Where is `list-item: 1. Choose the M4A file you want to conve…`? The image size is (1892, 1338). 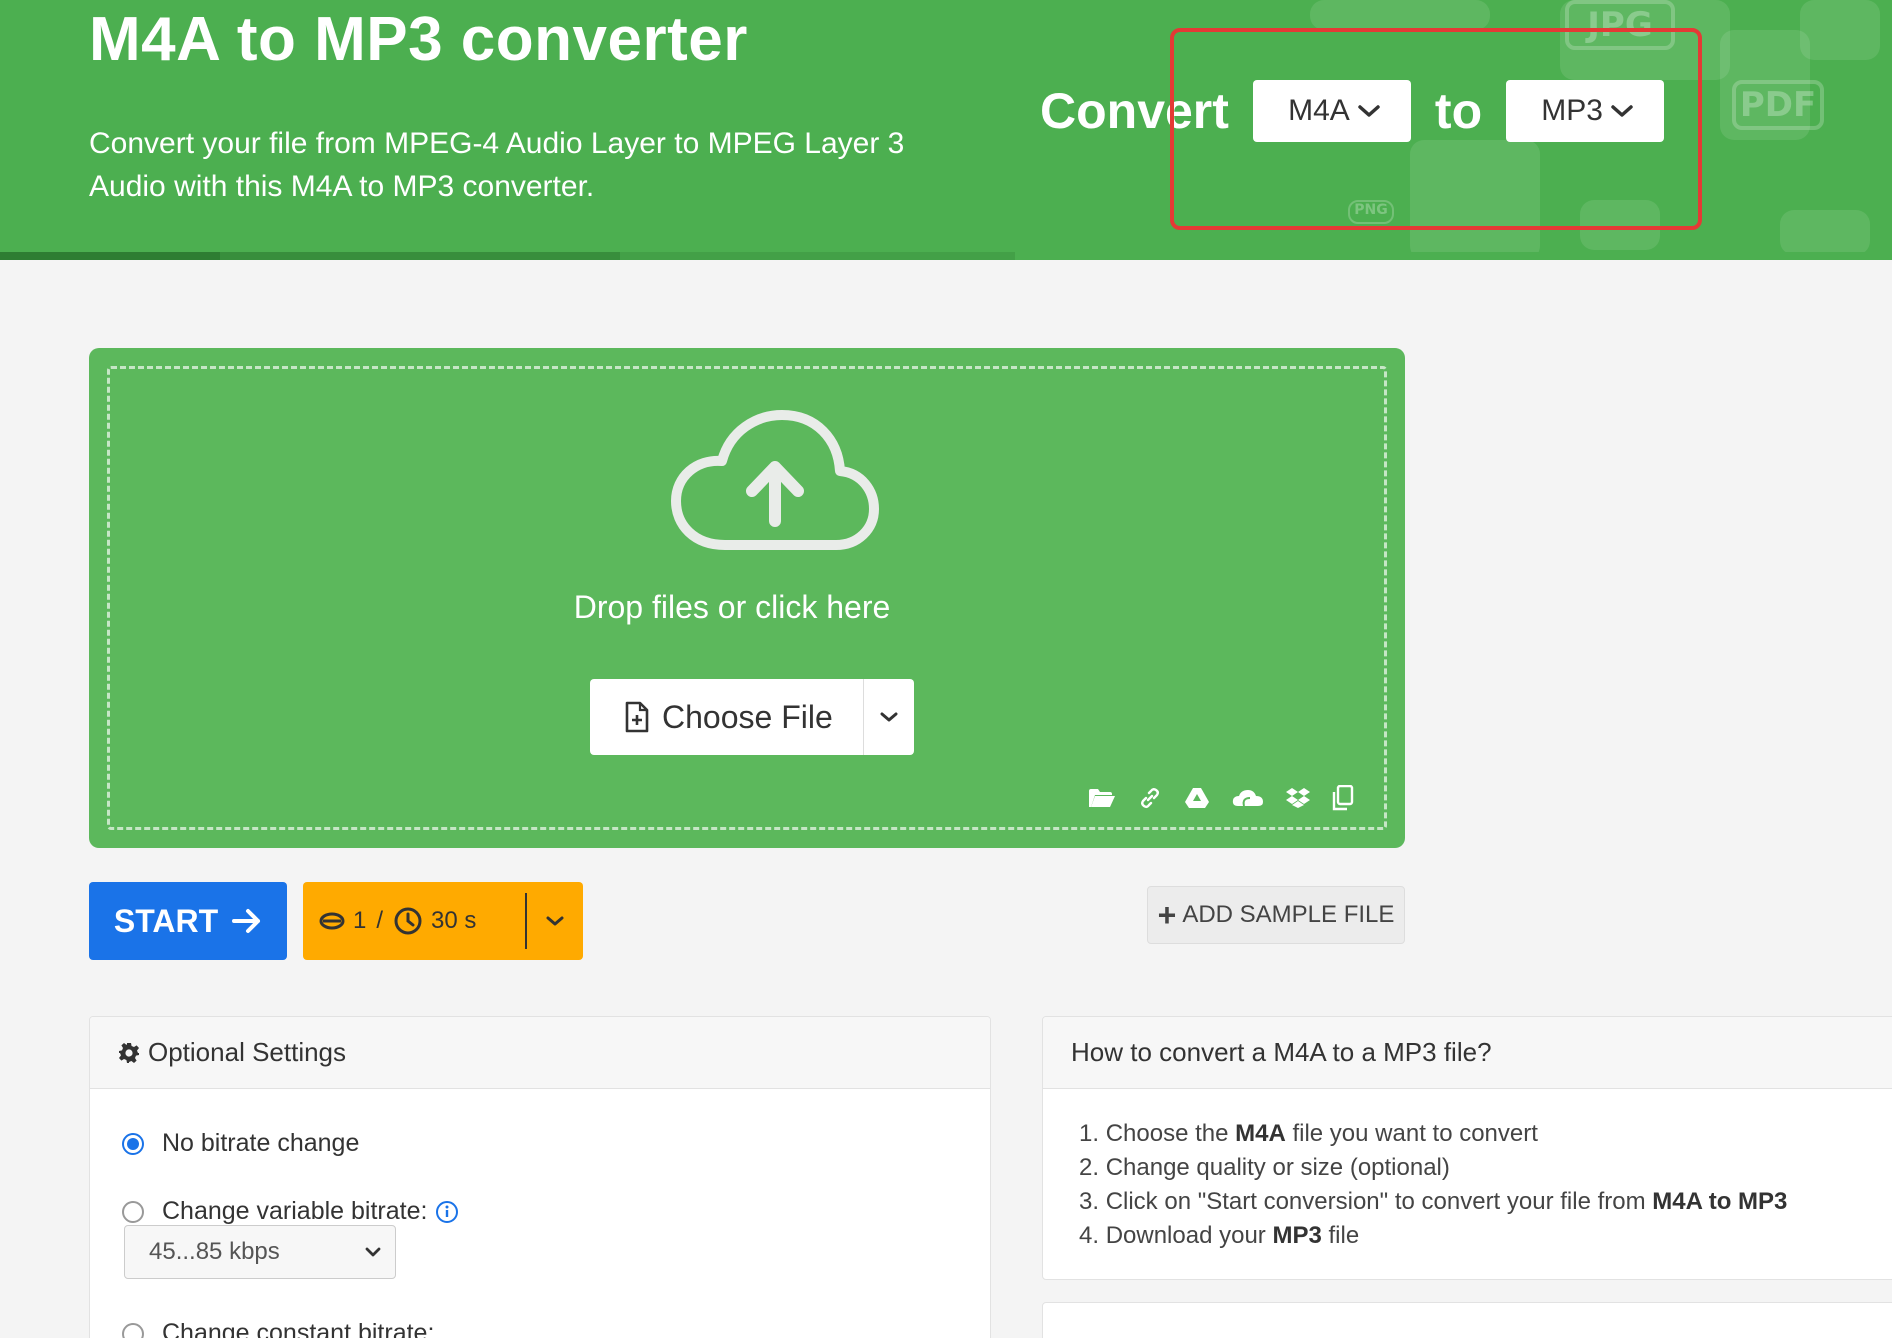 list-item: 1. Choose the M4A file you want to conve… is located at coordinates (1308, 1133).